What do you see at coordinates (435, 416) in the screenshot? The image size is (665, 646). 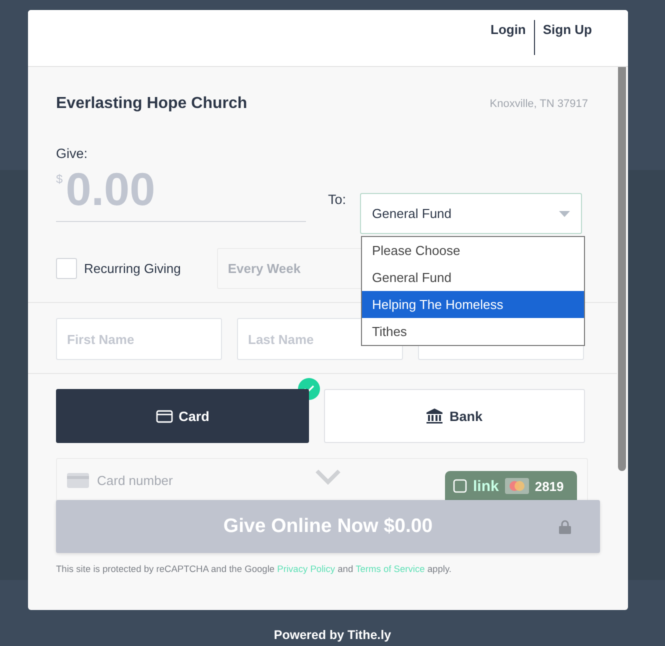 I see `bank-icon` at bounding box center [435, 416].